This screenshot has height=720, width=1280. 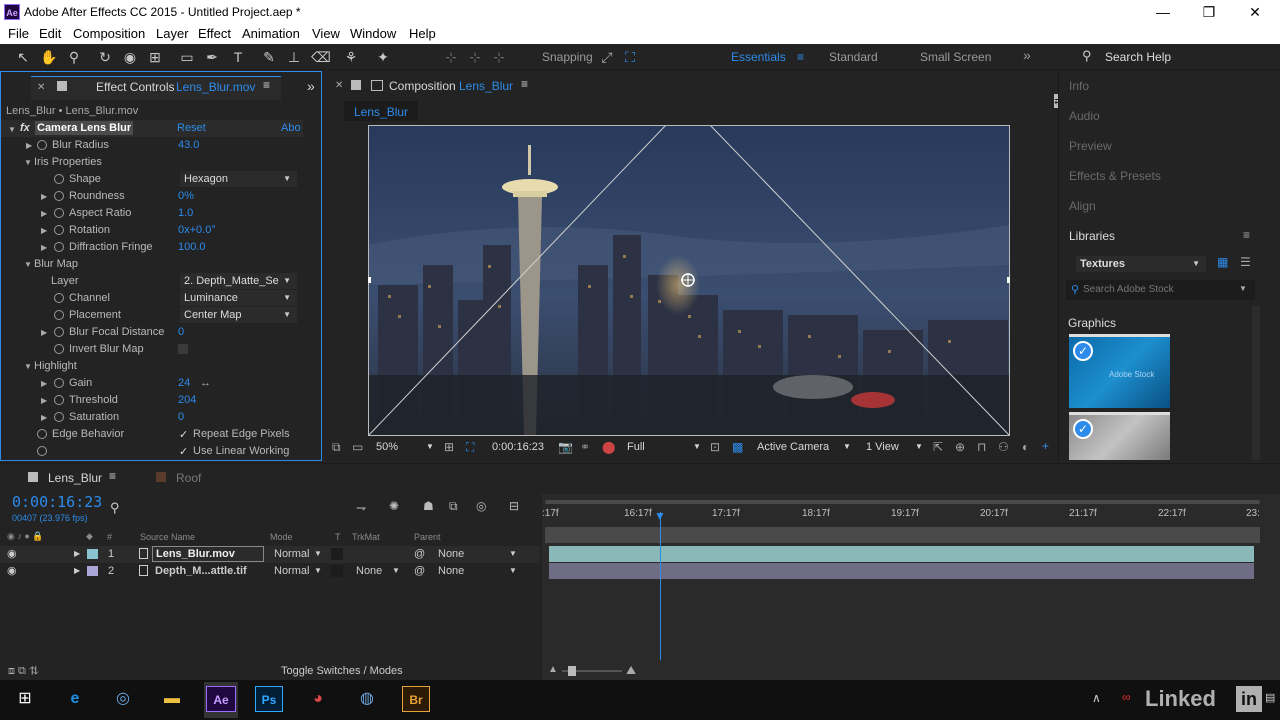 I want to click on minimize-icon: —, so click(x=1163, y=12).